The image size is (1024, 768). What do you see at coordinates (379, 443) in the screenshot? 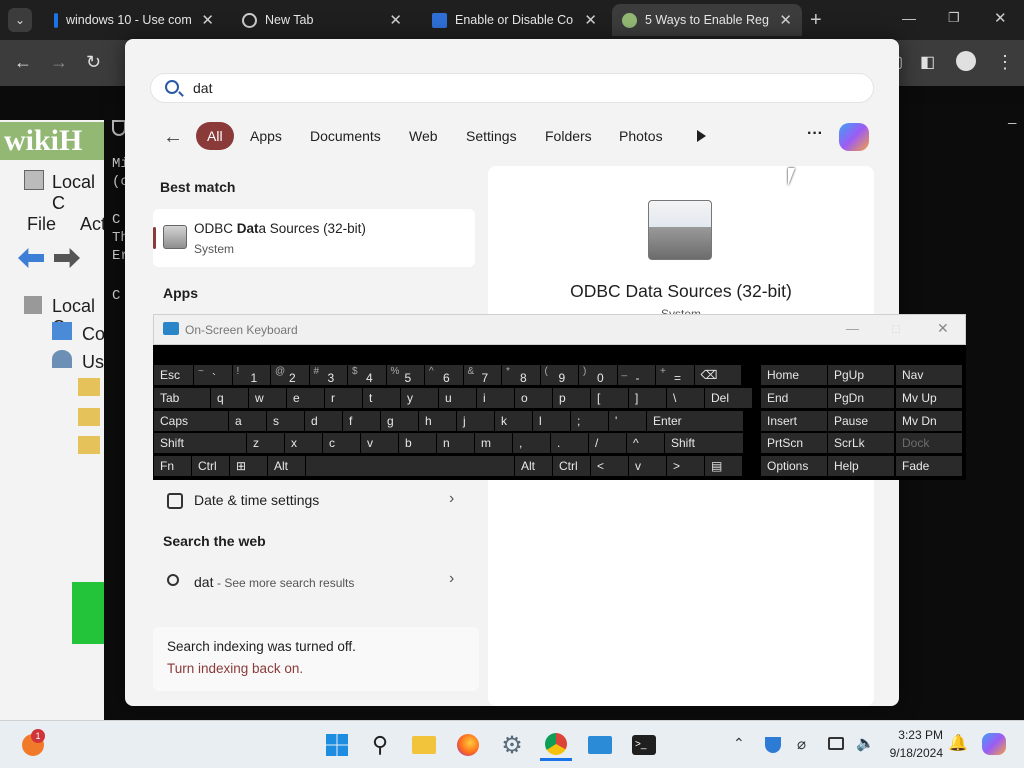
I see `osk-key: v` at bounding box center [379, 443].